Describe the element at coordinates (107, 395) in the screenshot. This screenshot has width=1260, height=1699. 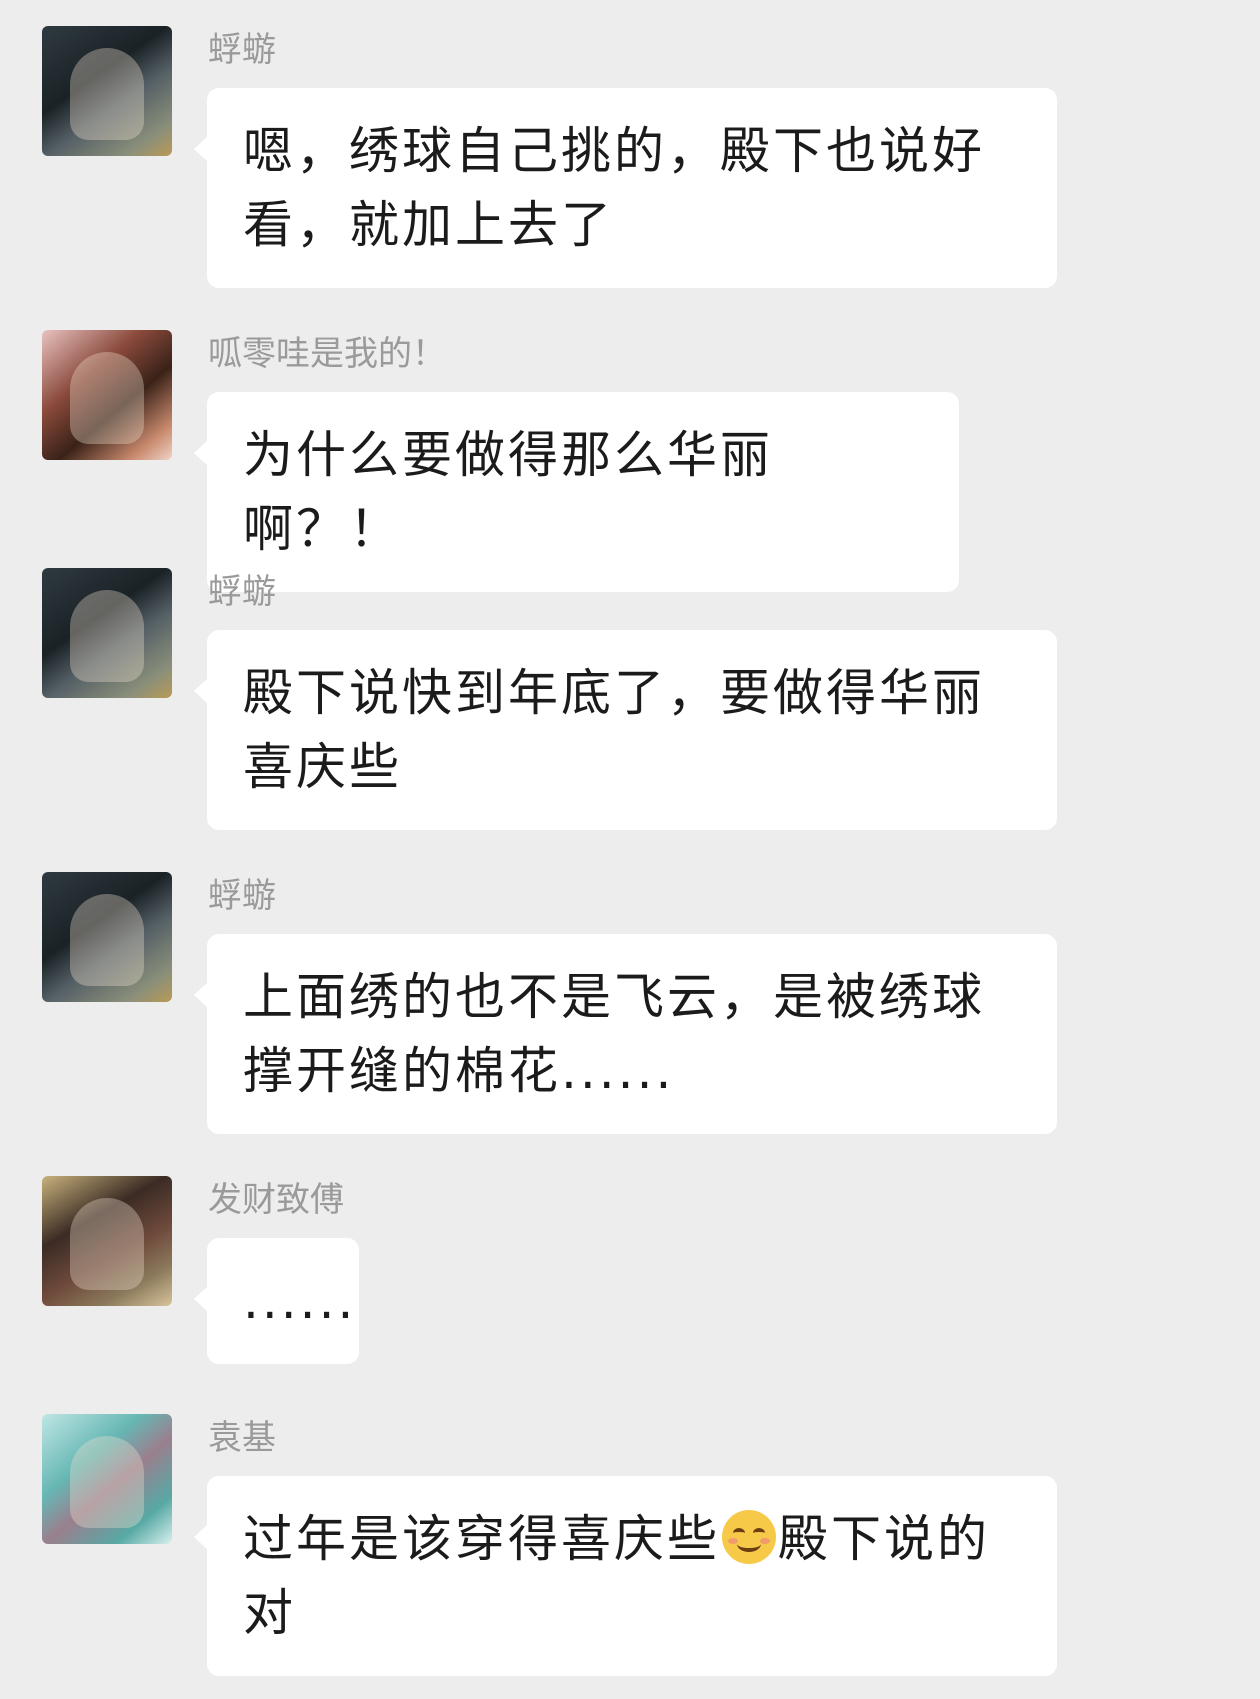
I see `avatar-sleeping-portrait` at that location.